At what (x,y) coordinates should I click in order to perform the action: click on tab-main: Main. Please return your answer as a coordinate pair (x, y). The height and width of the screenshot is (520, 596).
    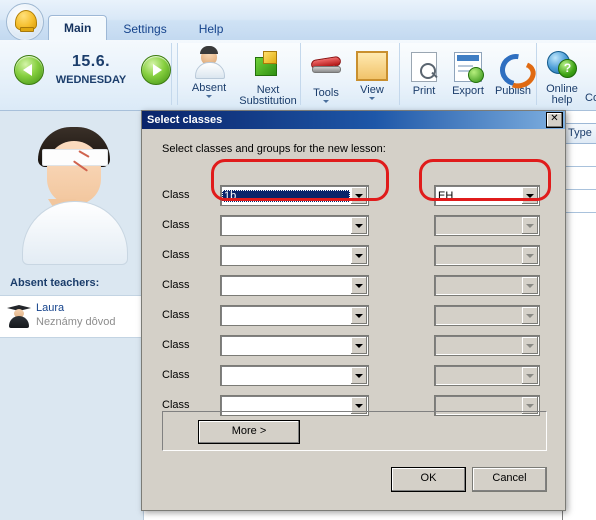
    Looking at the image, I should click on (78, 27).